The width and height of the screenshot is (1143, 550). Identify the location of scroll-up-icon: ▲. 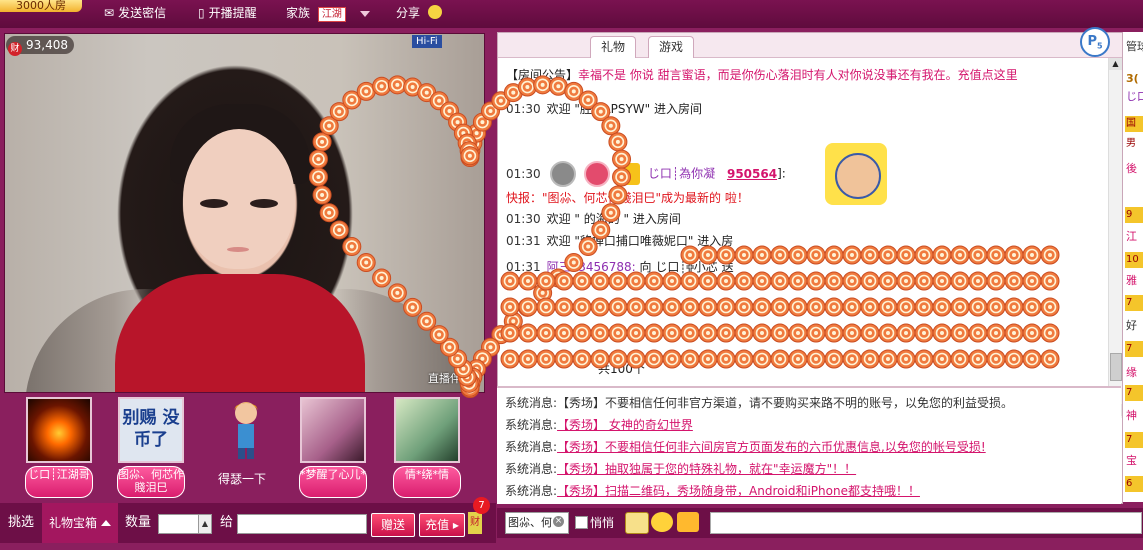
(1115, 64).